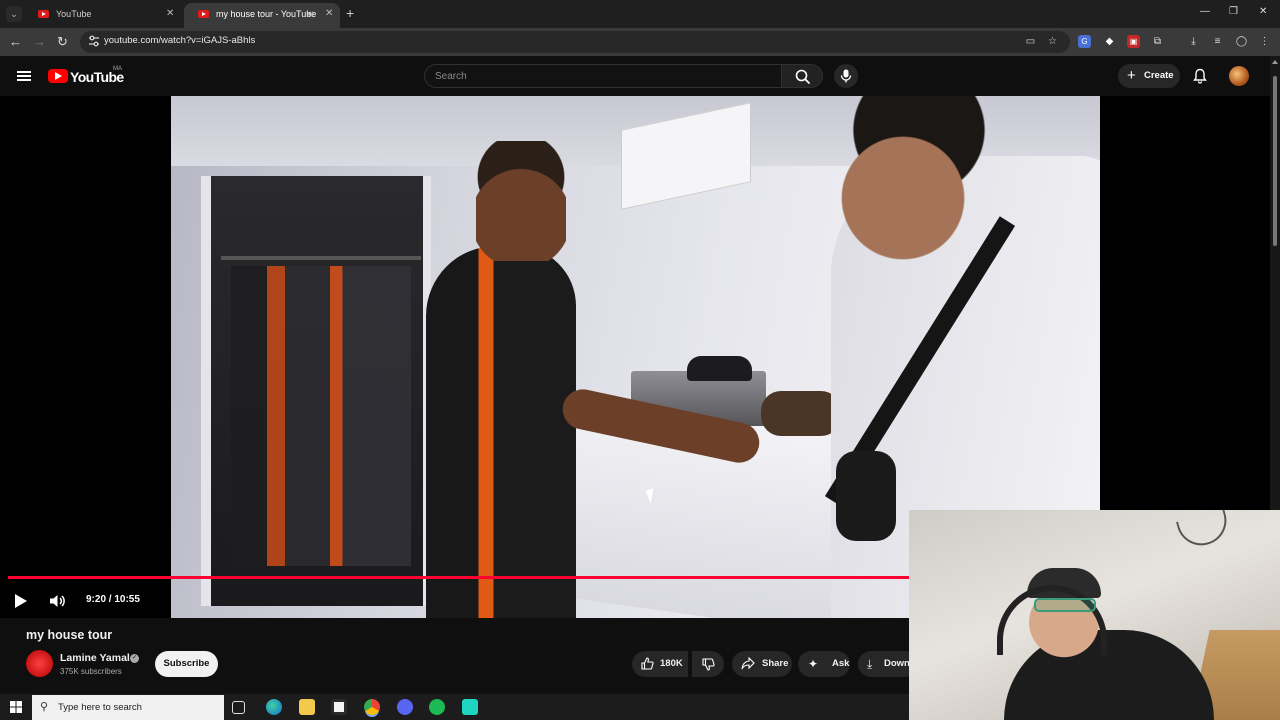  I want to click on video-title: my house tour, so click(69, 635).